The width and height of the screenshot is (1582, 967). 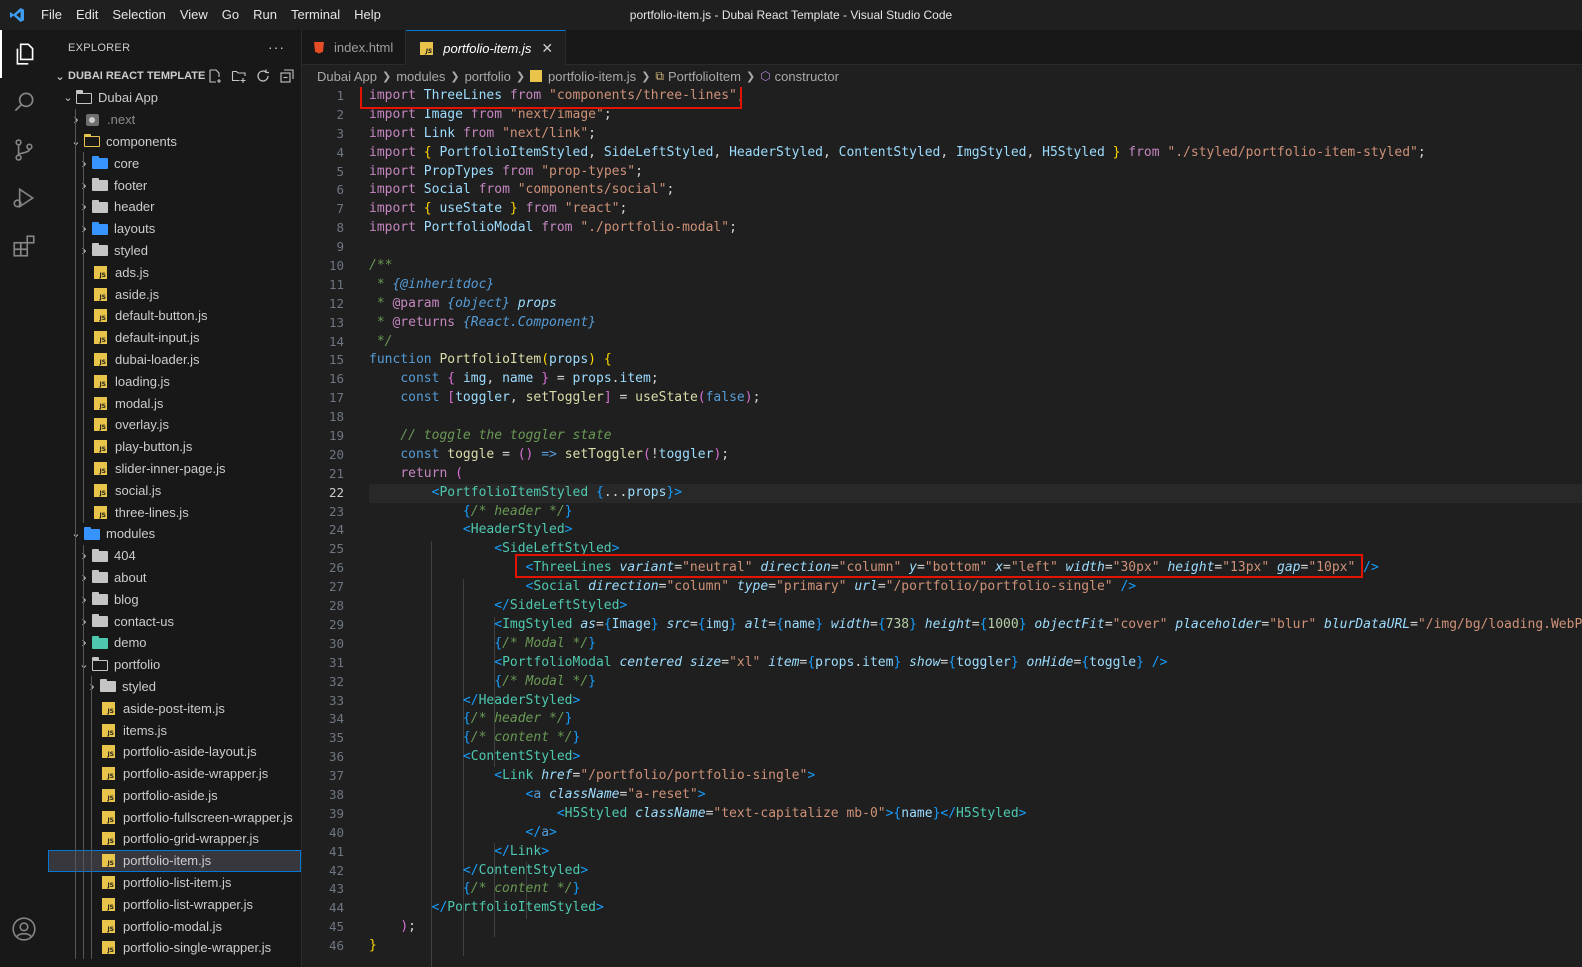 What do you see at coordinates (174, 468) in the screenshot?
I see `tree-file-slider-inner-page-js: JS slider-inner-page.js` at bounding box center [174, 468].